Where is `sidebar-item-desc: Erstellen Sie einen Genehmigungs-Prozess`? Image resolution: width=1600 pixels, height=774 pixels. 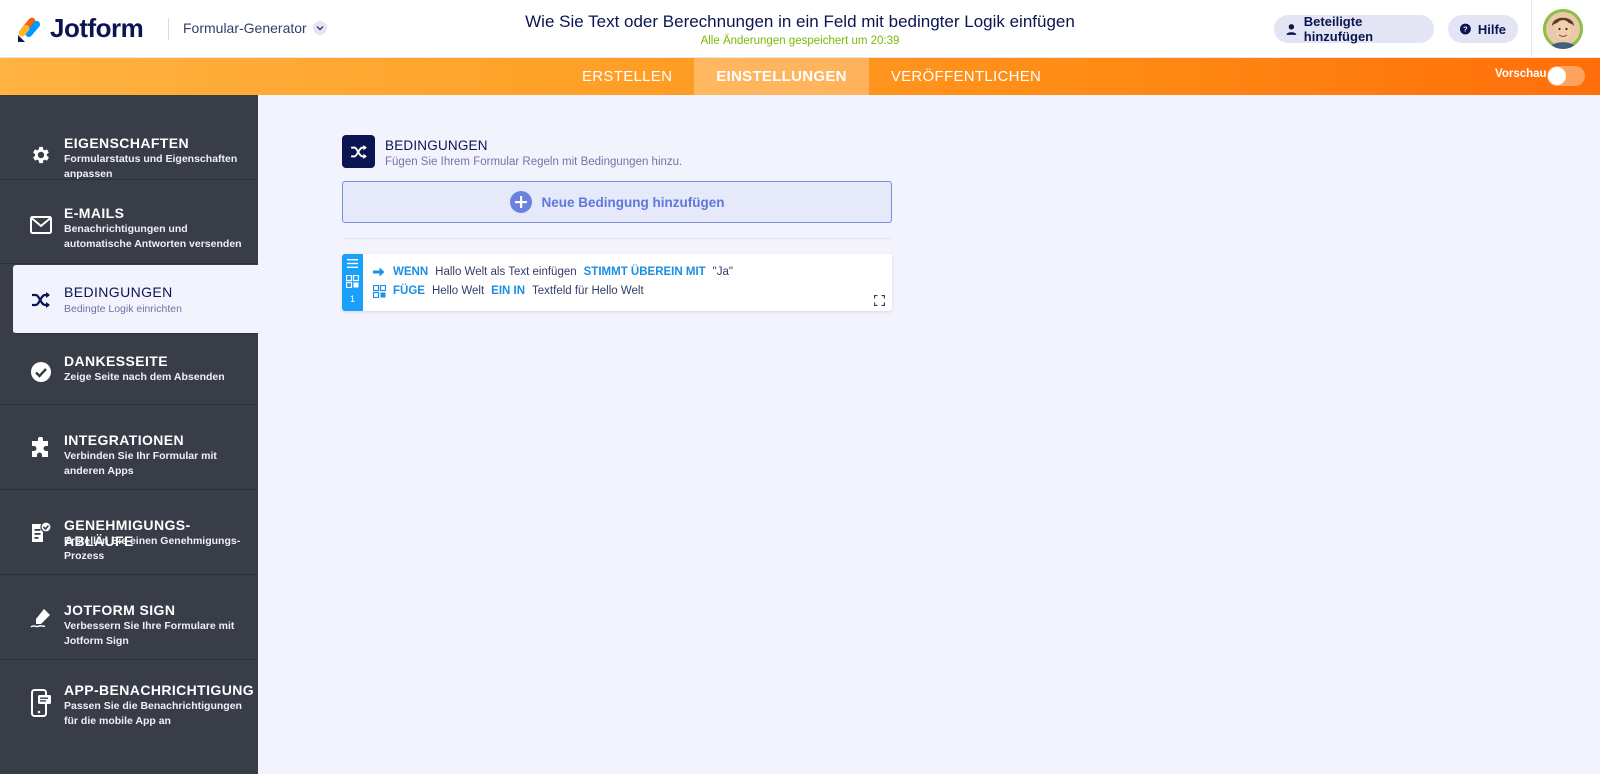 sidebar-item-desc: Erstellen Sie einen Genehmigungs-Prozess is located at coordinates (152, 548).